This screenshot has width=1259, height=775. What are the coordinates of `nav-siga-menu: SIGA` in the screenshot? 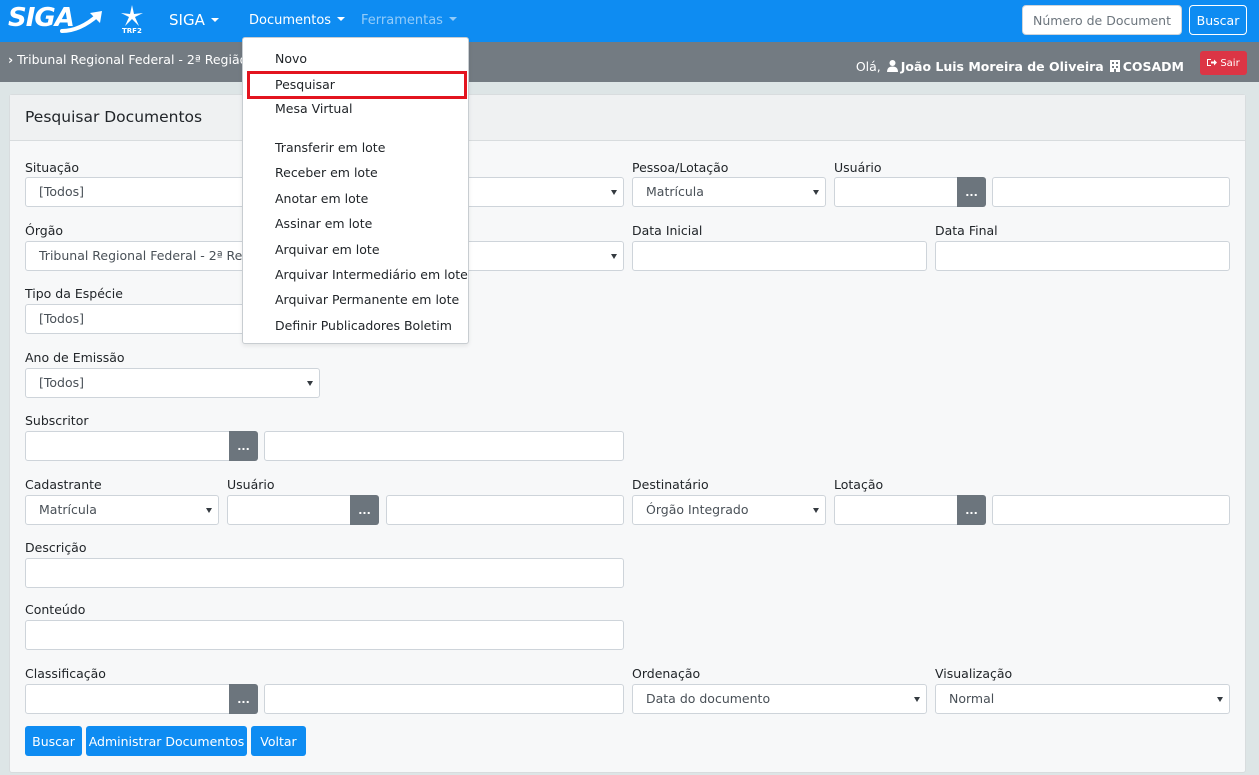 It's located at (194, 20).